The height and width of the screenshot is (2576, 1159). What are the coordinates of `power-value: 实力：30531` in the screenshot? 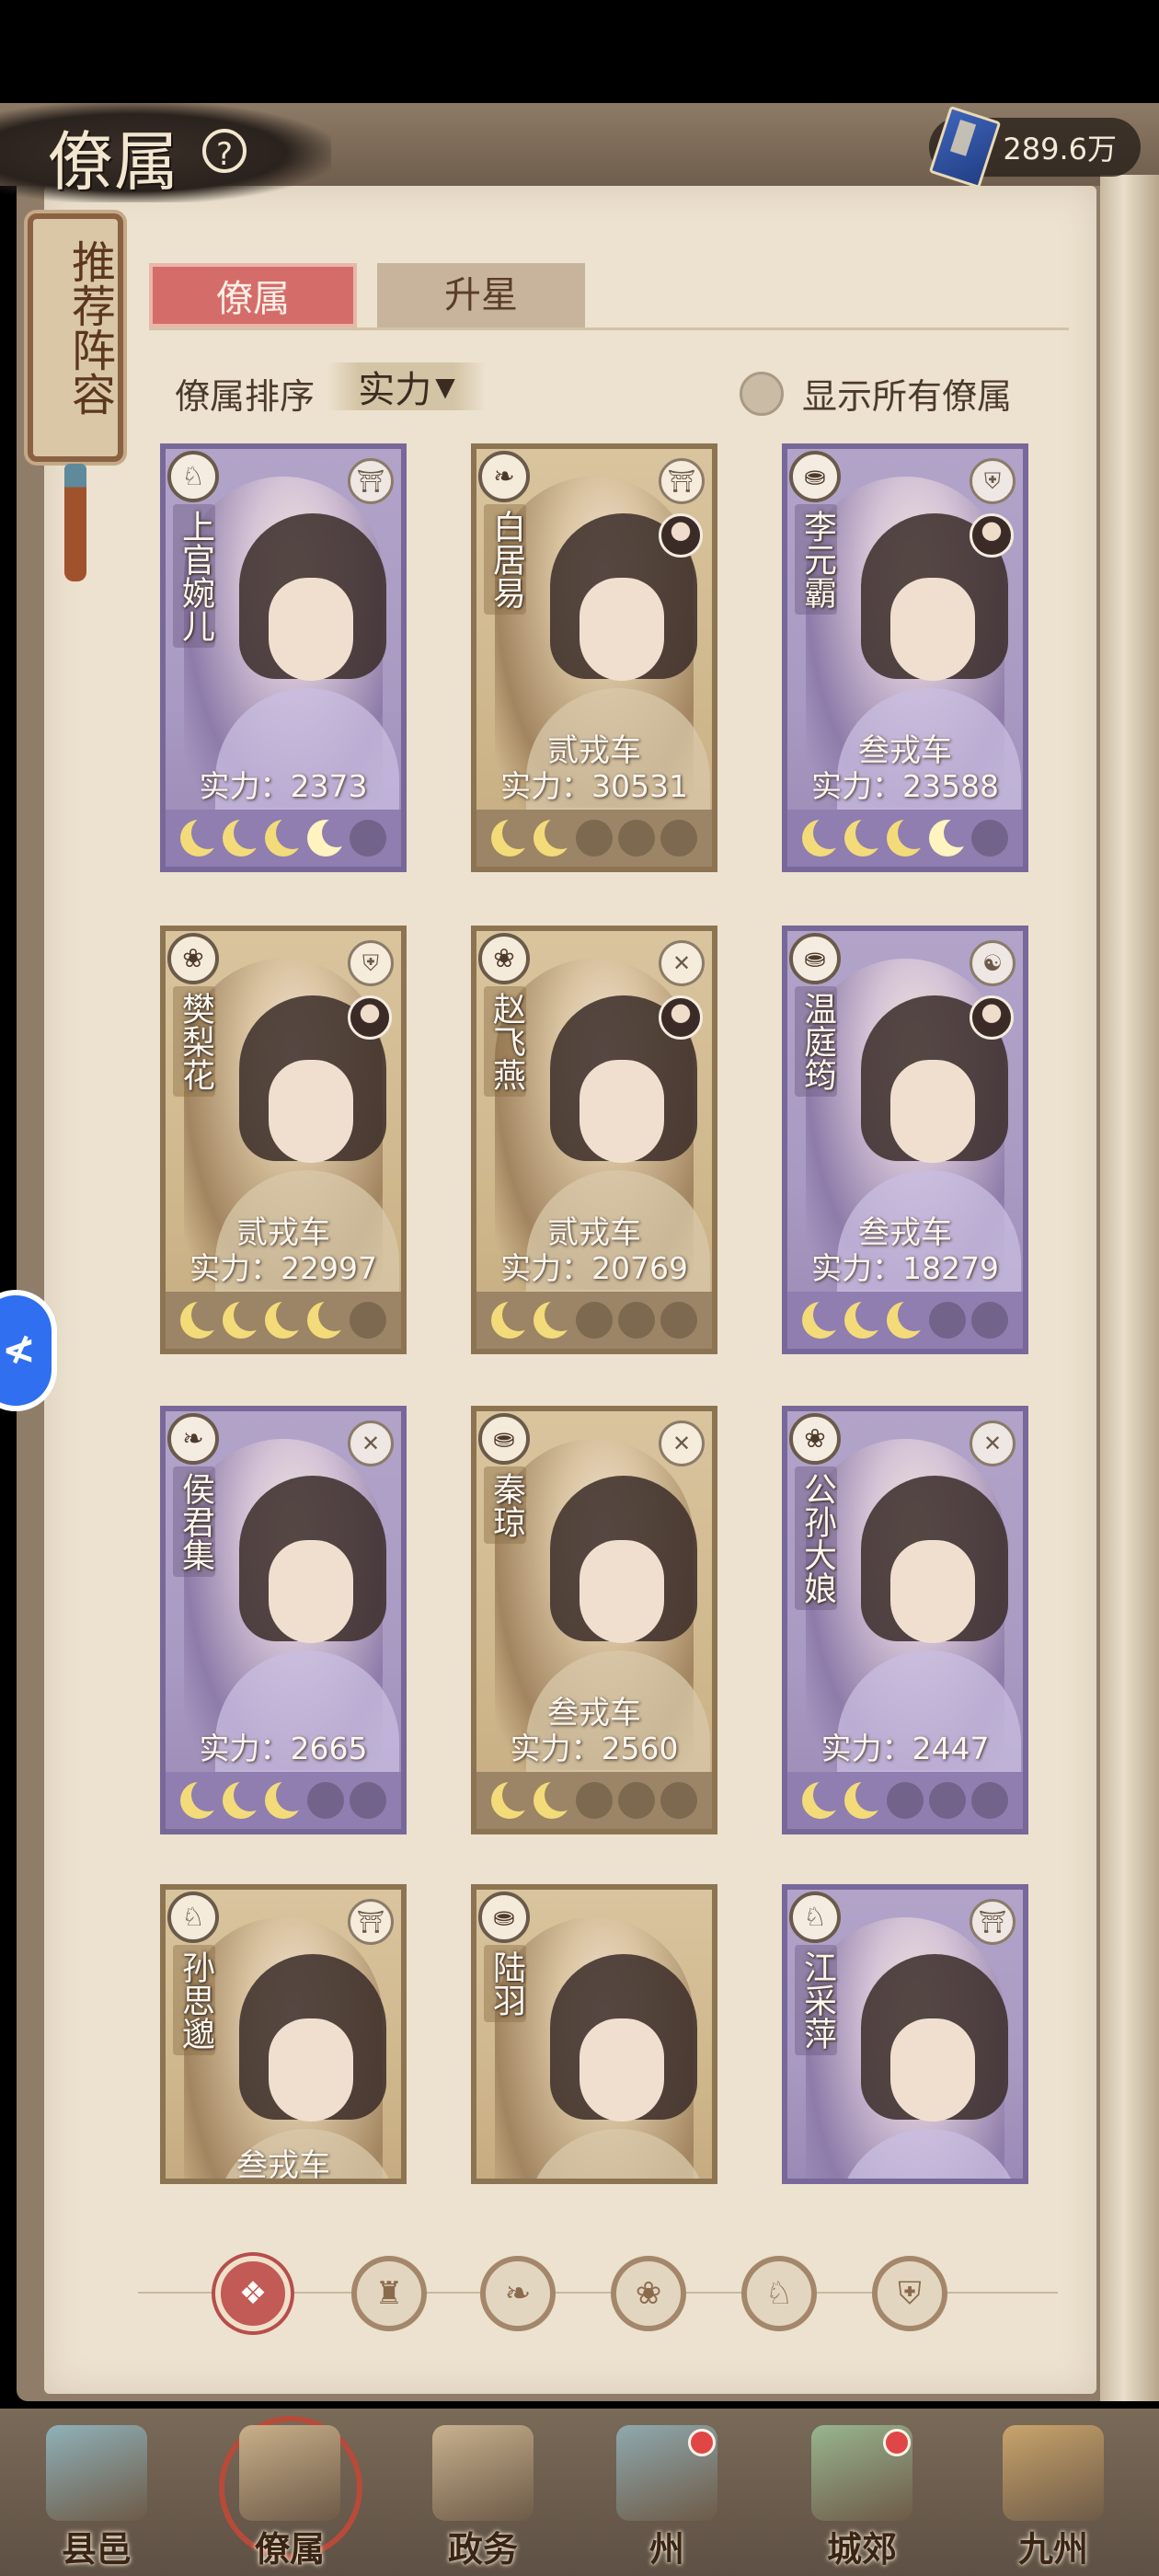 It's located at (594, 786).